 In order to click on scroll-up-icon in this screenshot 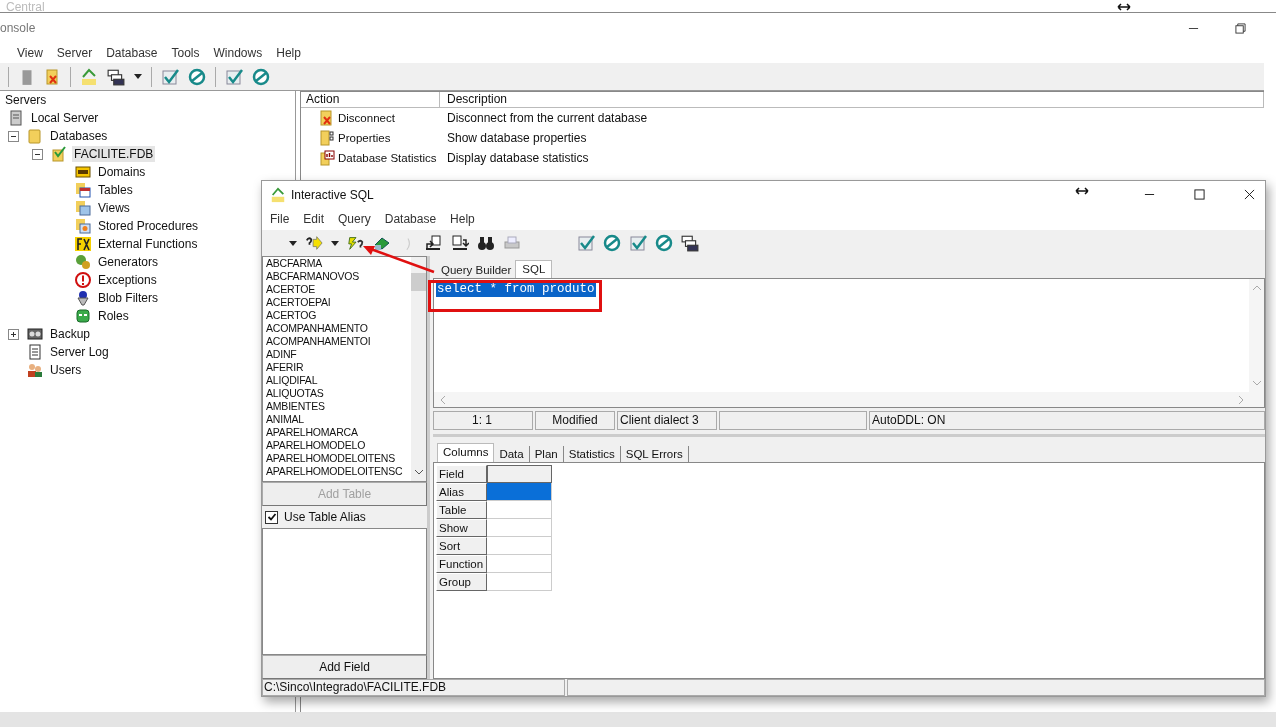, I will do `click(1256, 287)`.